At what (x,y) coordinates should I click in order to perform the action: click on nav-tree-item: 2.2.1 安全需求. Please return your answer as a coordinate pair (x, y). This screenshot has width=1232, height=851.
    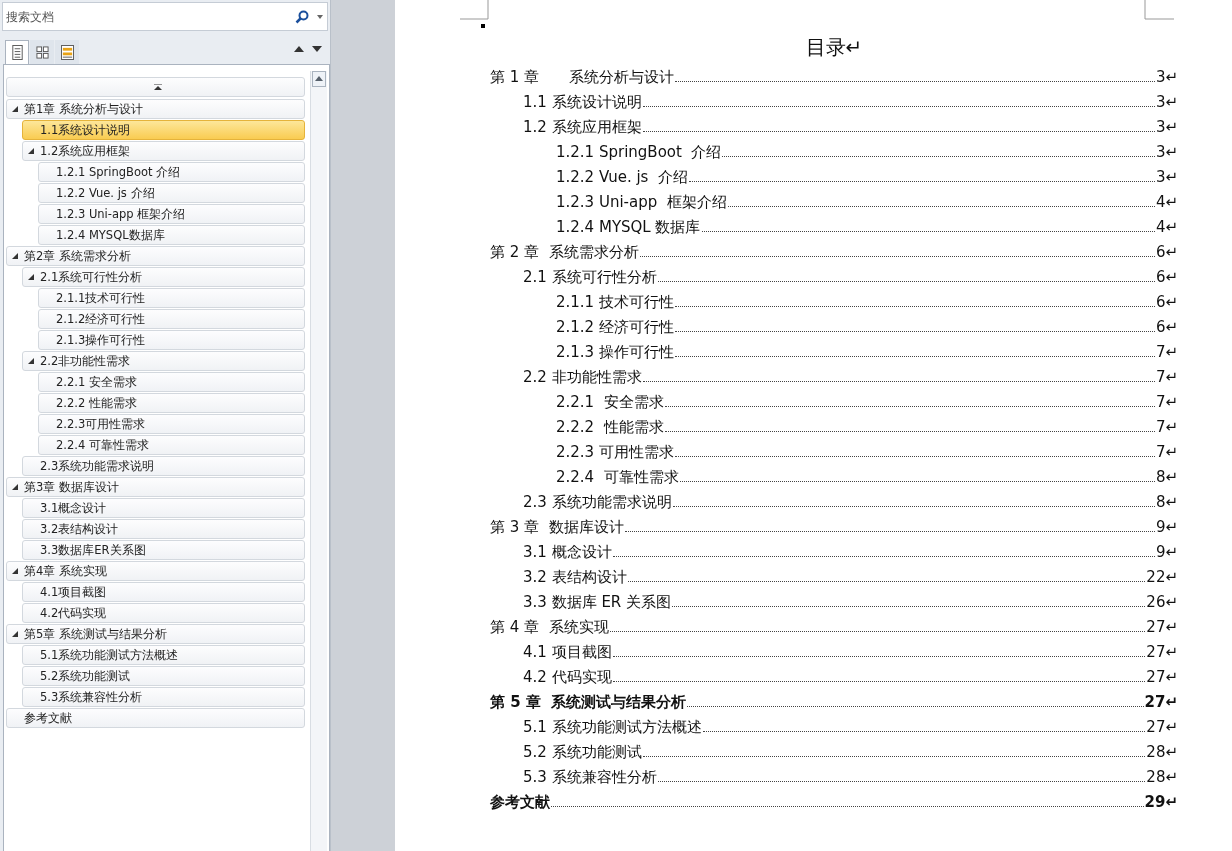
    Looking at the image, I should click on (171, 382).